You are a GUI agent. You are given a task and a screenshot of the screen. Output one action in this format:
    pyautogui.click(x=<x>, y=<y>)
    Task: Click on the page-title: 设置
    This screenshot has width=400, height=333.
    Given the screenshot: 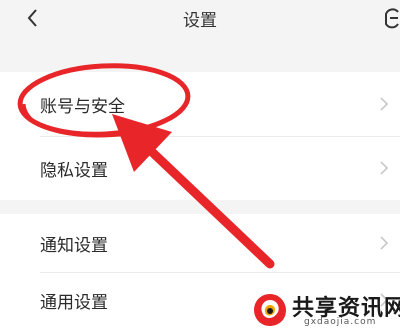 What is the action you would take?
    pyautogui.click(x=200, y=21)
    